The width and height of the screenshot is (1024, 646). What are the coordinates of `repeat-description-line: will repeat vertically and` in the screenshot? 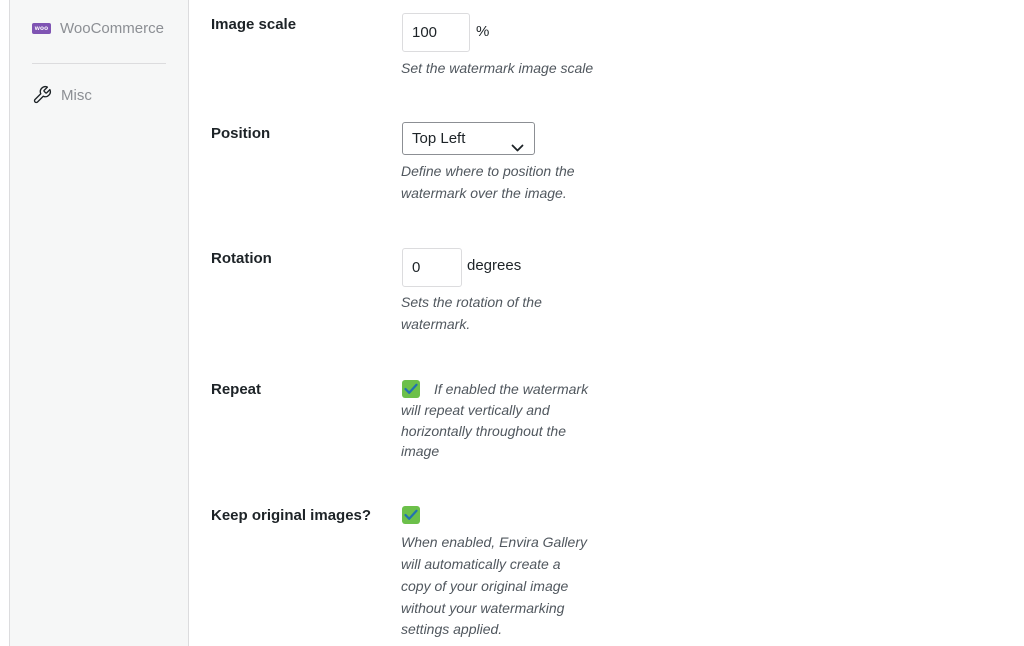 It's located at (475, 410).